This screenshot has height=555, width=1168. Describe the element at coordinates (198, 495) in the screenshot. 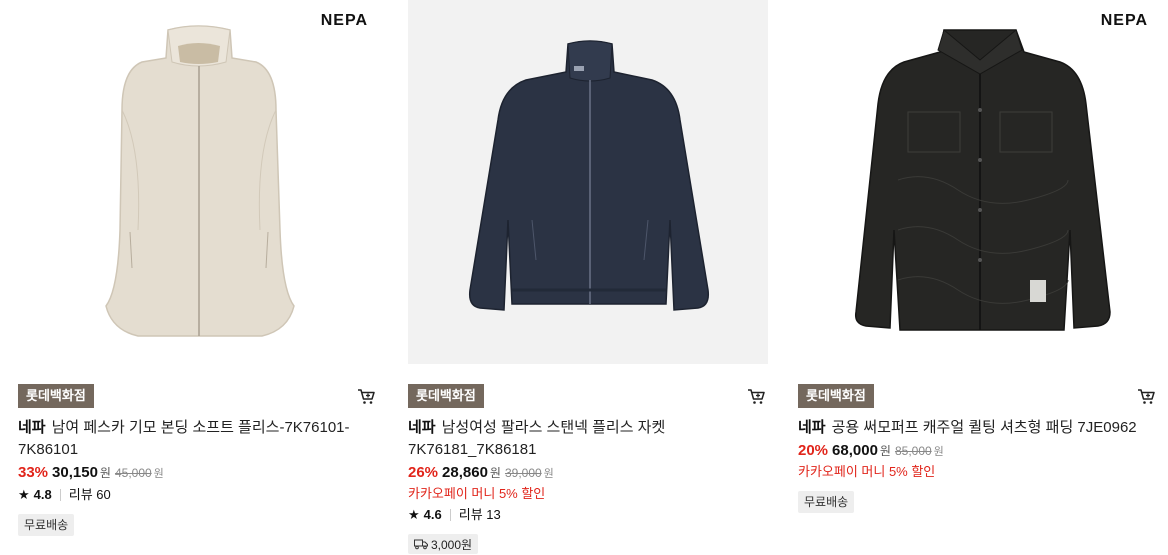

I see `rating-row: ★ 4.8 리뷰 60` at that location.